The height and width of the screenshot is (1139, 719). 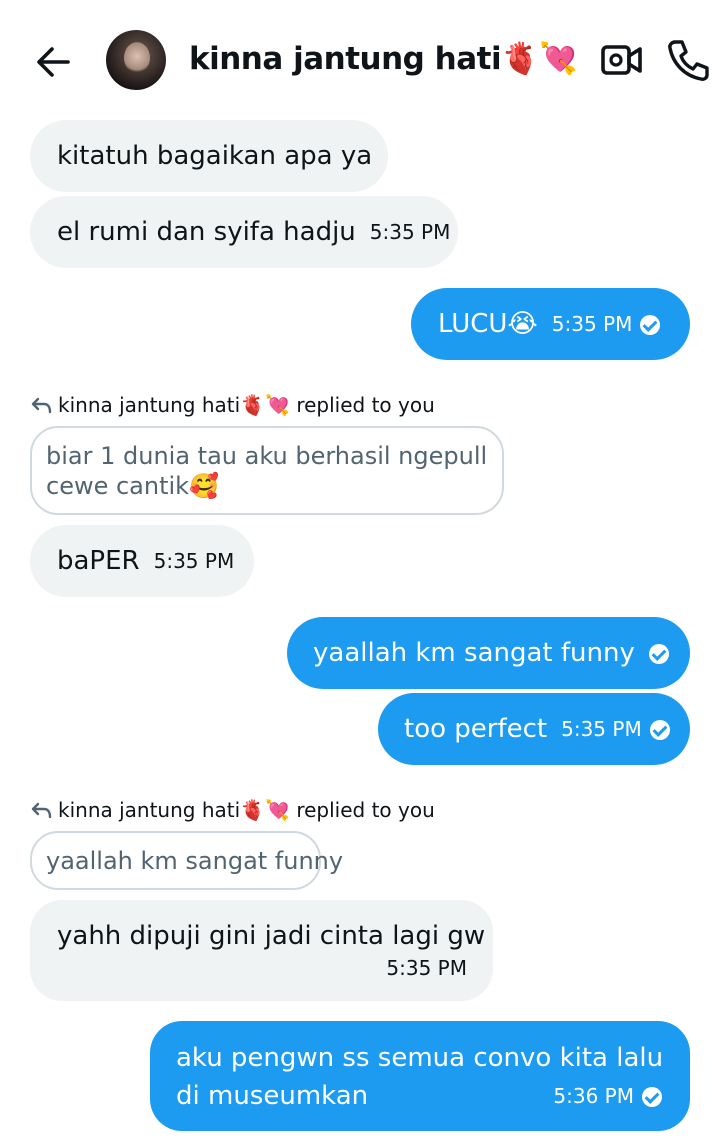 I want to click on phone-icon, so click(x=688, y=60).